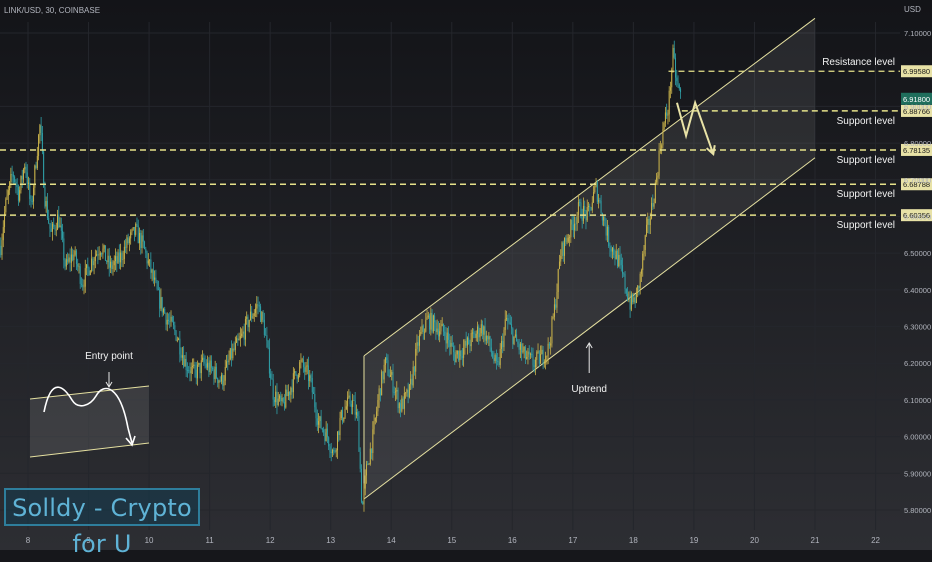 The width and height of the screenshot is (932, 562). Describe the element at coordinates (754, 540) in the screenshot. I see `x-tick-label: 20` at that location.